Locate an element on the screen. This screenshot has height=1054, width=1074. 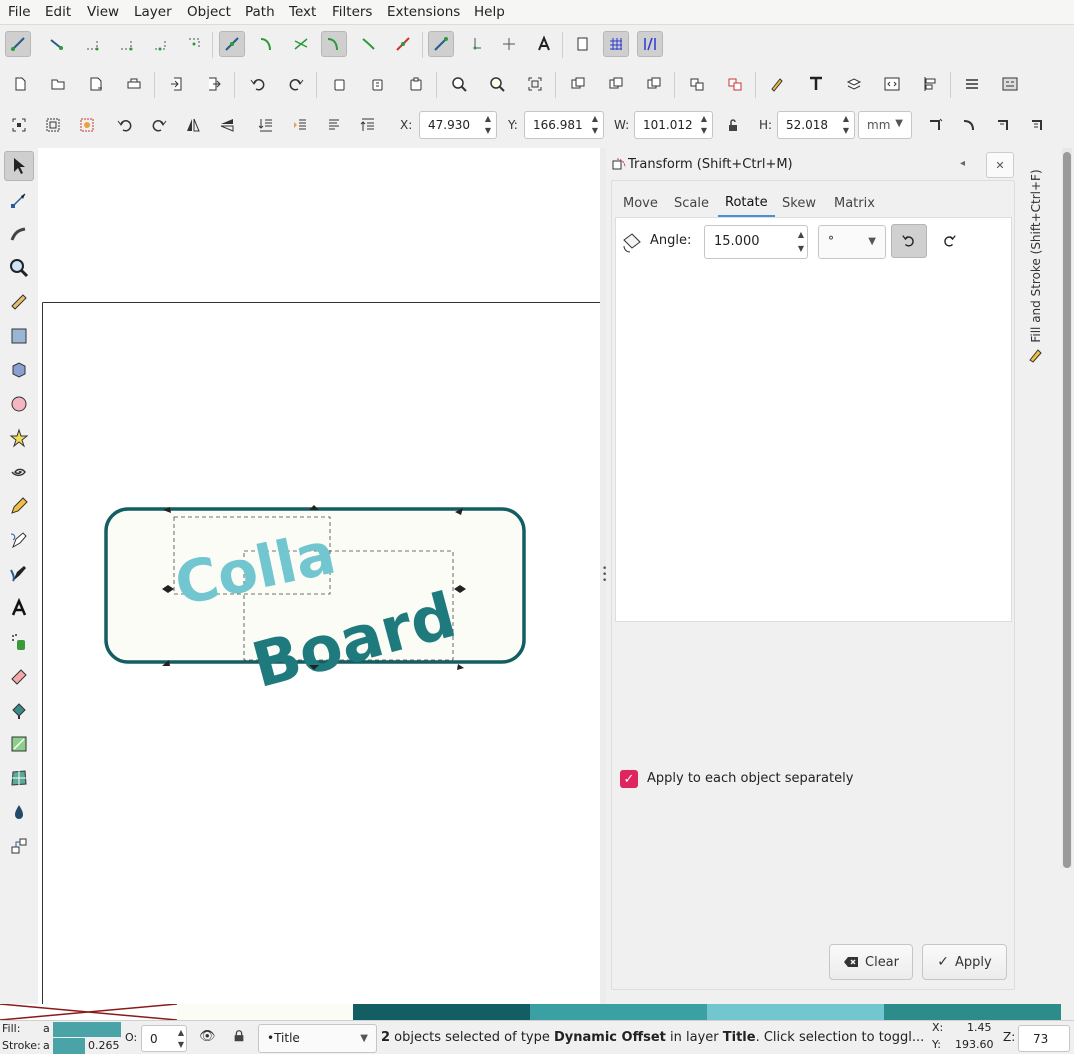
raise-icon is located at coordinates (334, 125).